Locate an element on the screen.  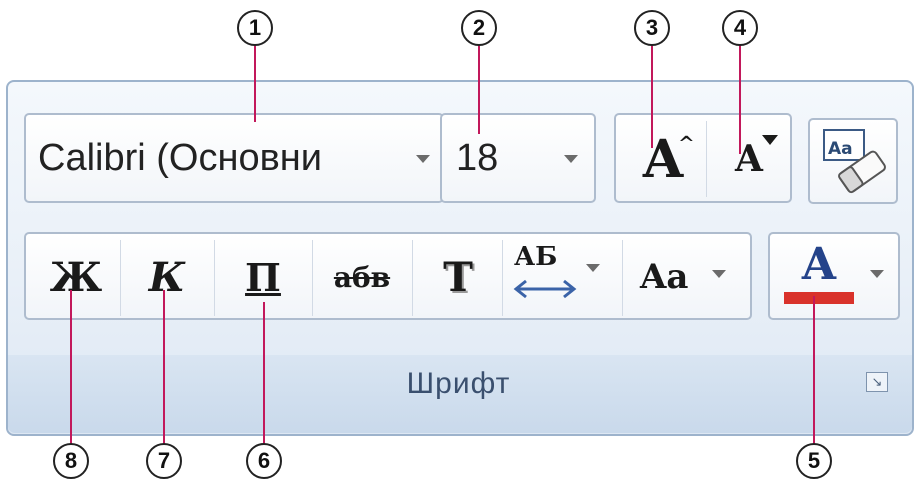
spacing-arrows-icon is located at coordinates (545, 289).